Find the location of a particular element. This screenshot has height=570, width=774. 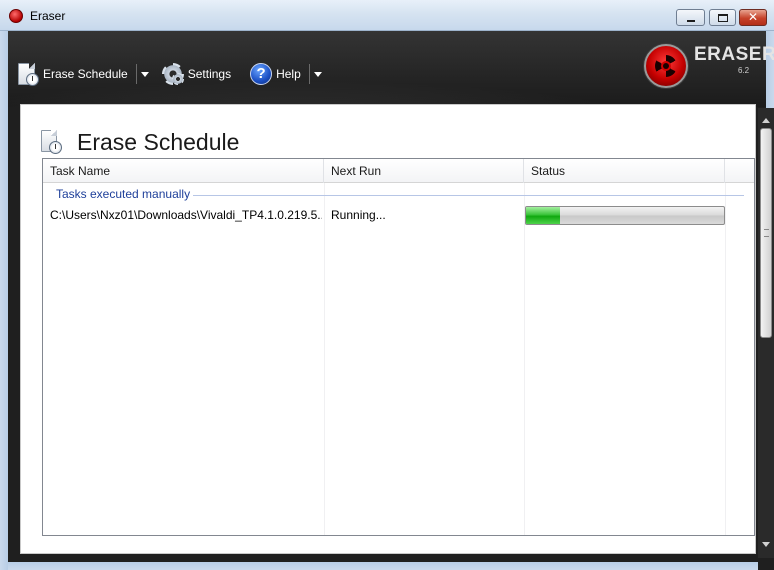

maximize-icon is located at coordinates (723, 18).